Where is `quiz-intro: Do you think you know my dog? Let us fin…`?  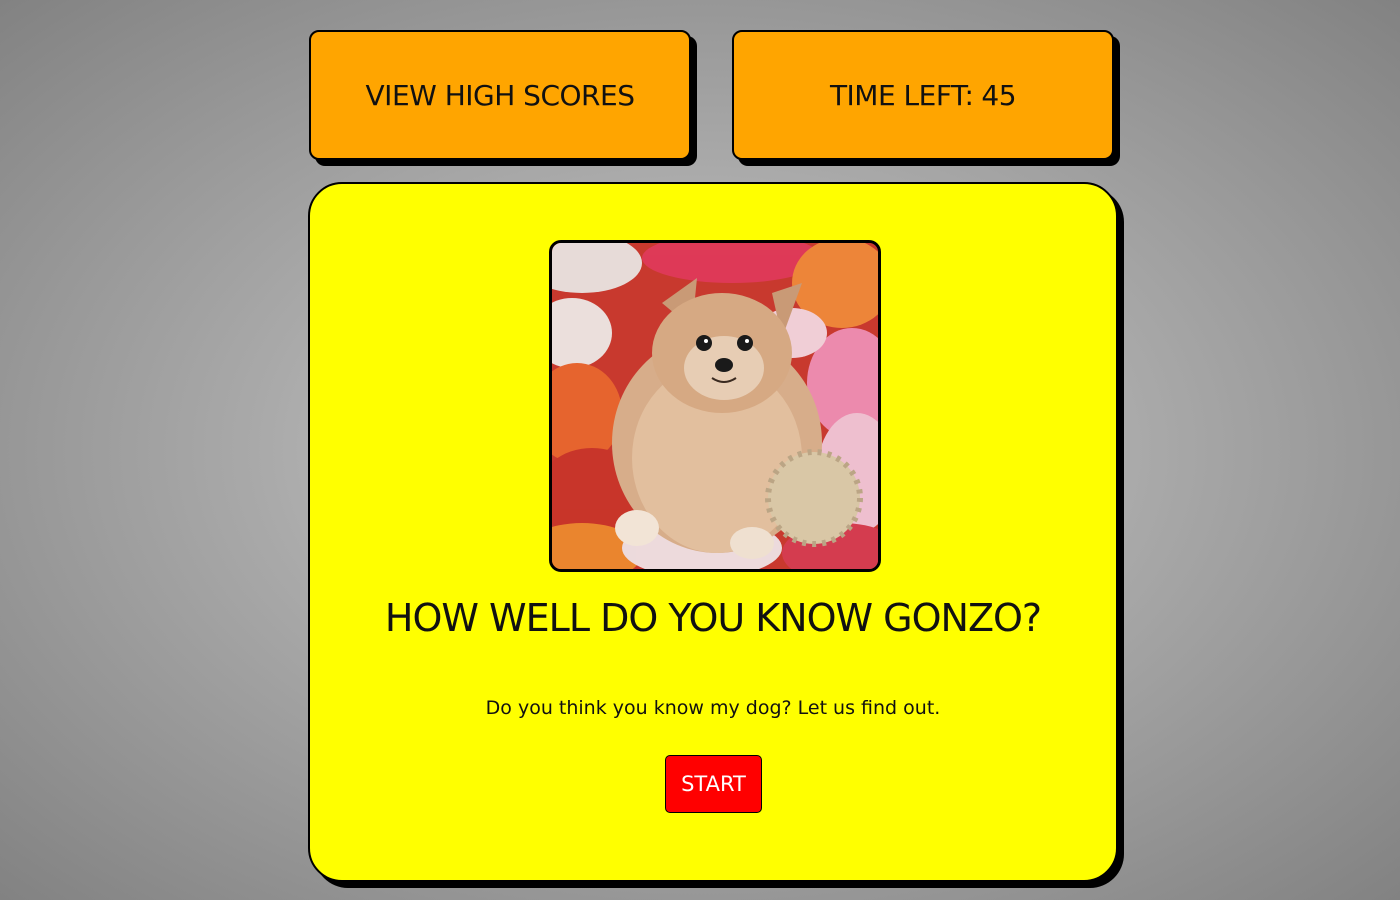 quiz-intro: Do you think you know my dog? Let us fin… is located at coordinates (713, 708).